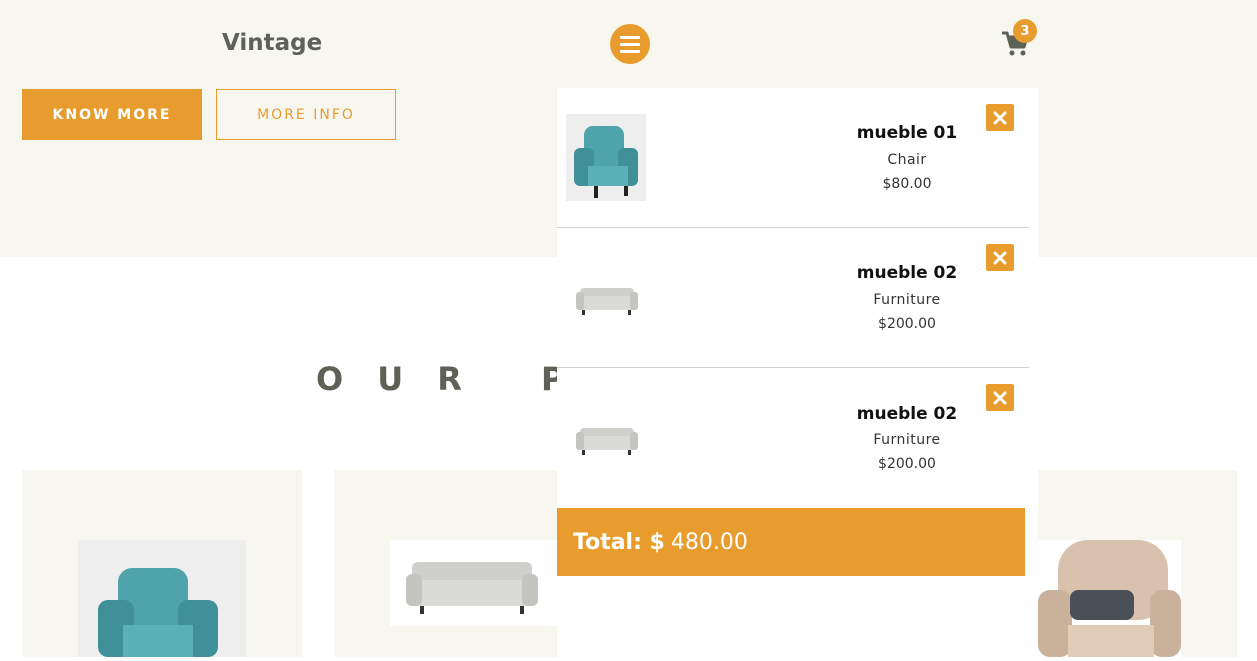  What do you see at coordinates (272, 43) in the screenshot?
I see `hero-title: Vintage` at bounding box center [272, 43].